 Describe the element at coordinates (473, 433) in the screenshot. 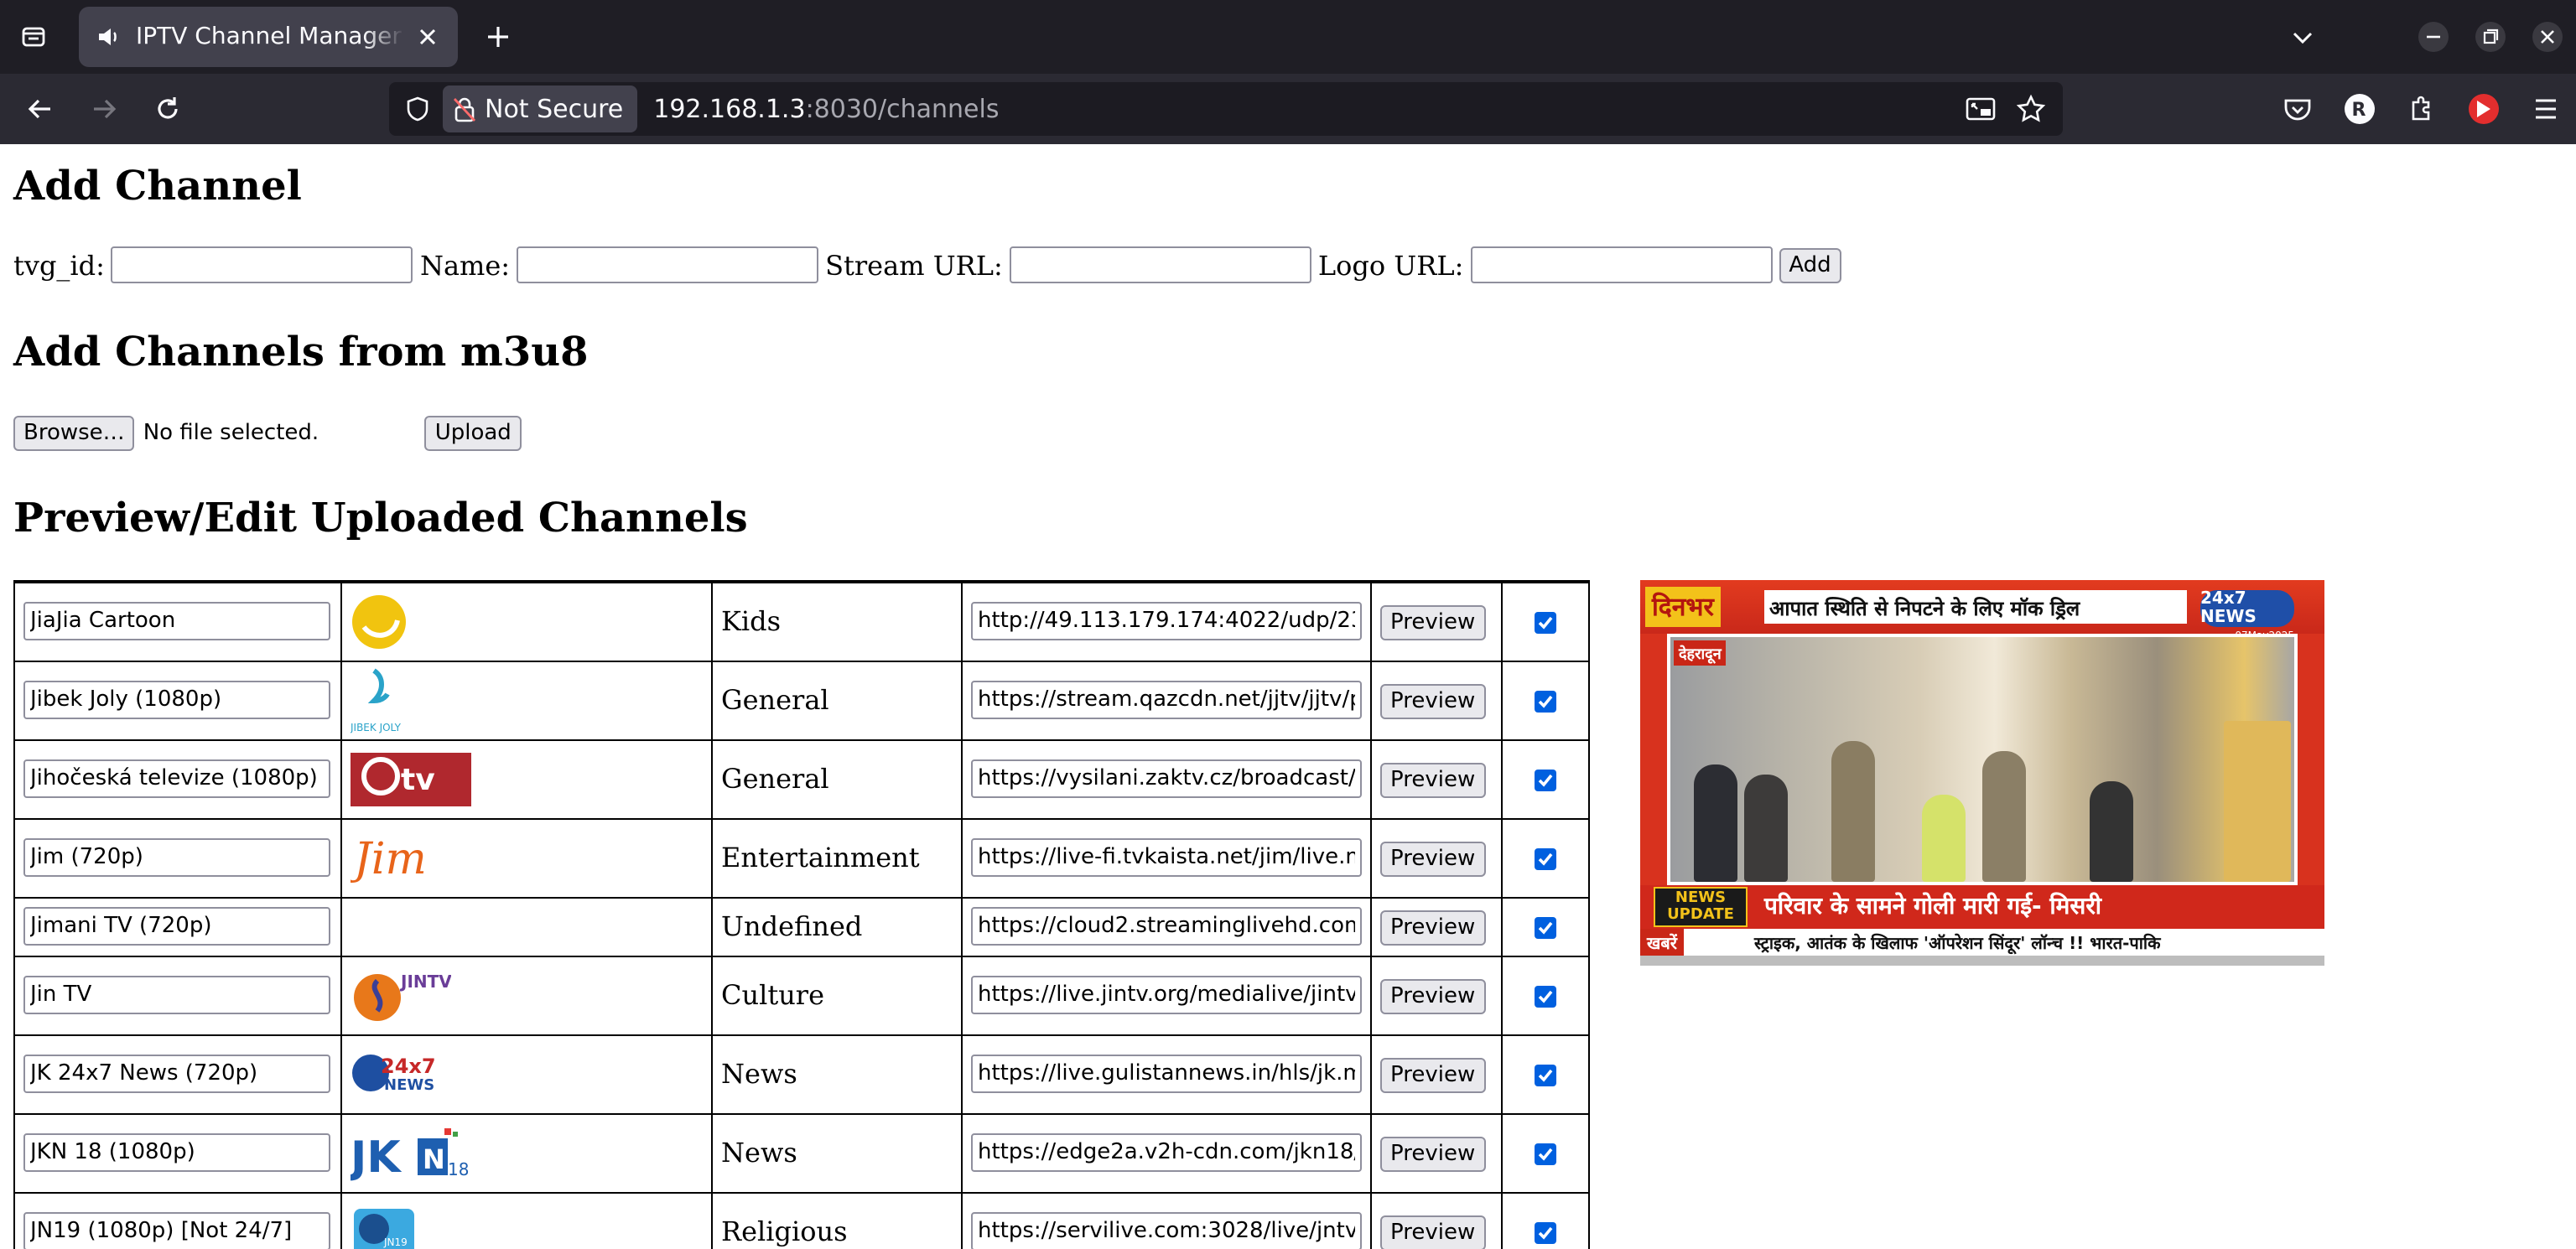

I see `upload-button: Upload` at that location.